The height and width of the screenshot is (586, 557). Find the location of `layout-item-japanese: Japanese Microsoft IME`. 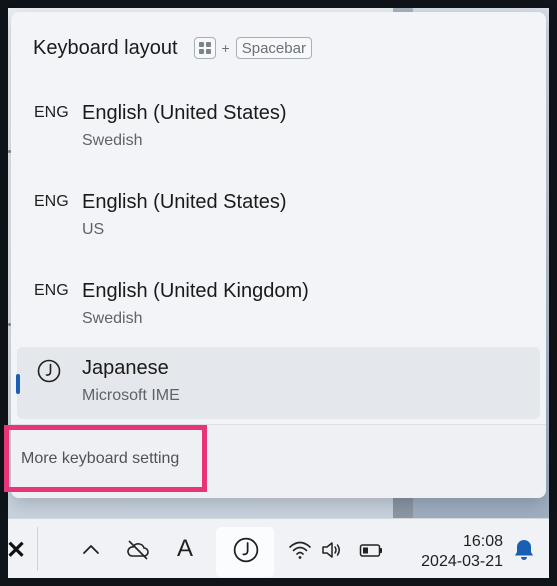

layout-item-japanese: Japanese Microsoft IME is located at coordinates (278, 383).